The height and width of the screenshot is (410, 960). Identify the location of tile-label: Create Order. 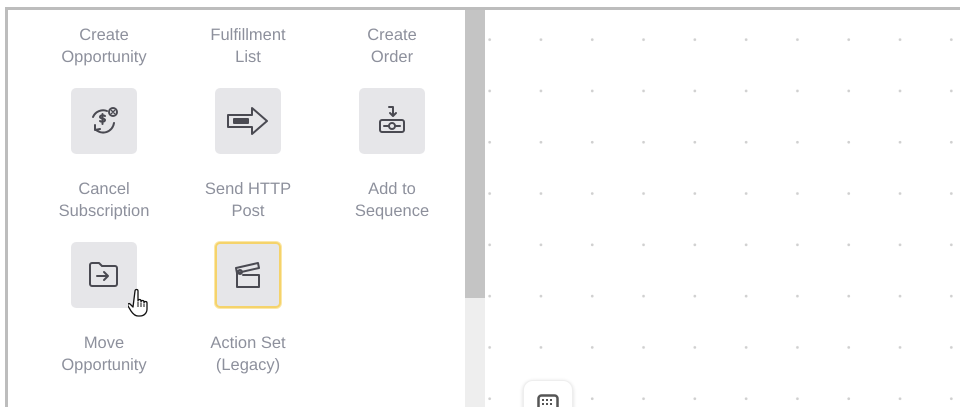
(392, 46).